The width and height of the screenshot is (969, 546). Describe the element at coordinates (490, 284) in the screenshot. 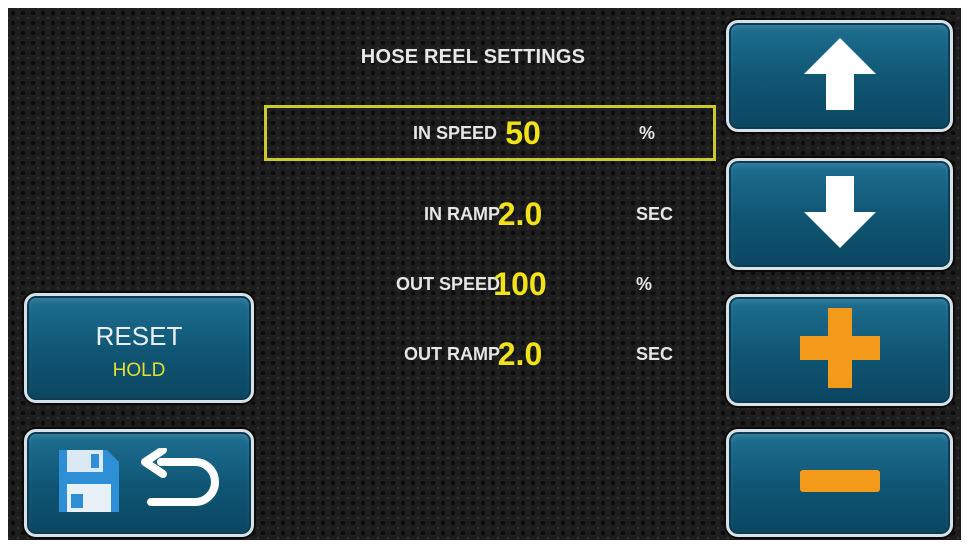

I see `setting-row-out-speed: OUT SPEED 100 %` at that location.